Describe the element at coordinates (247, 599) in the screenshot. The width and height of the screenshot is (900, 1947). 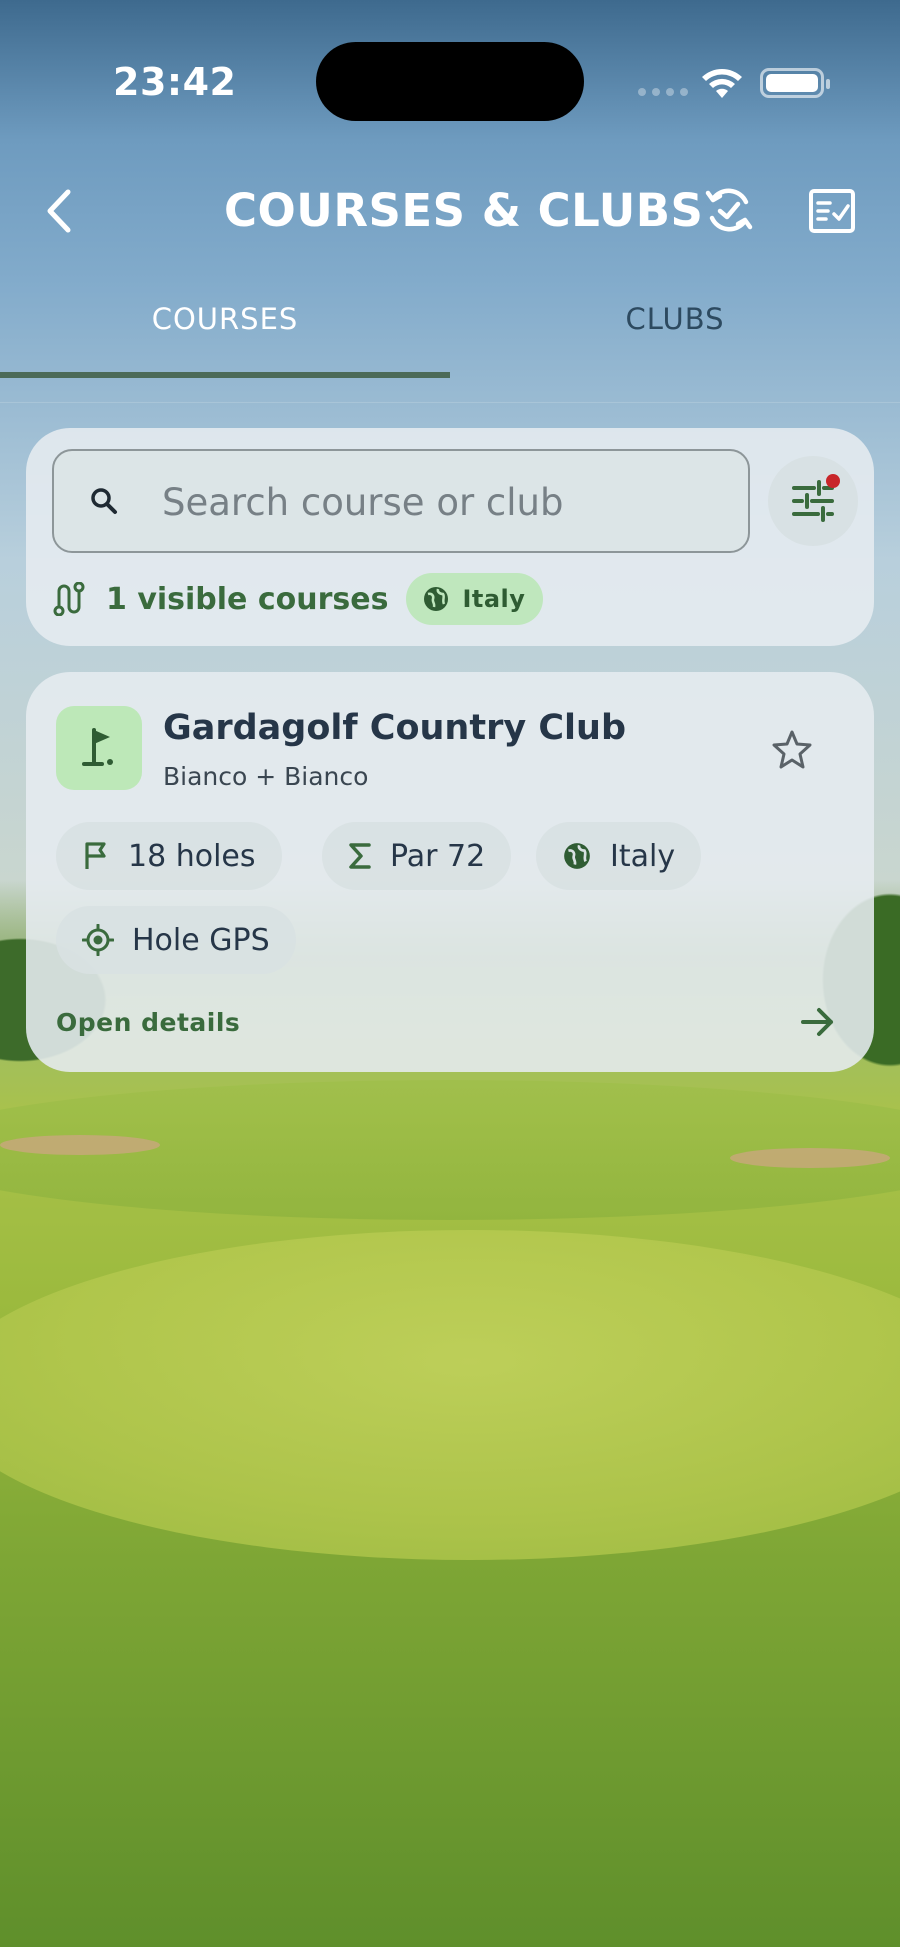
I see `results-count: 1 visible courses` at that location.